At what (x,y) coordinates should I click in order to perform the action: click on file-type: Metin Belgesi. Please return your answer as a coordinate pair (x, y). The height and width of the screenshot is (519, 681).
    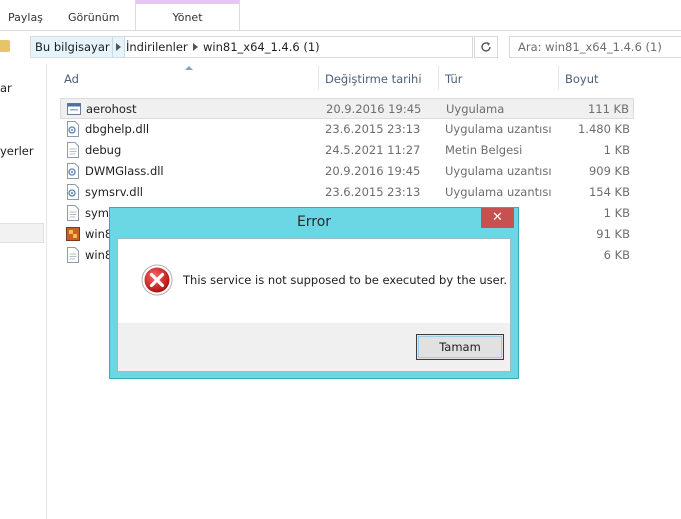
    Looking at the image, I should click on (484, 150).